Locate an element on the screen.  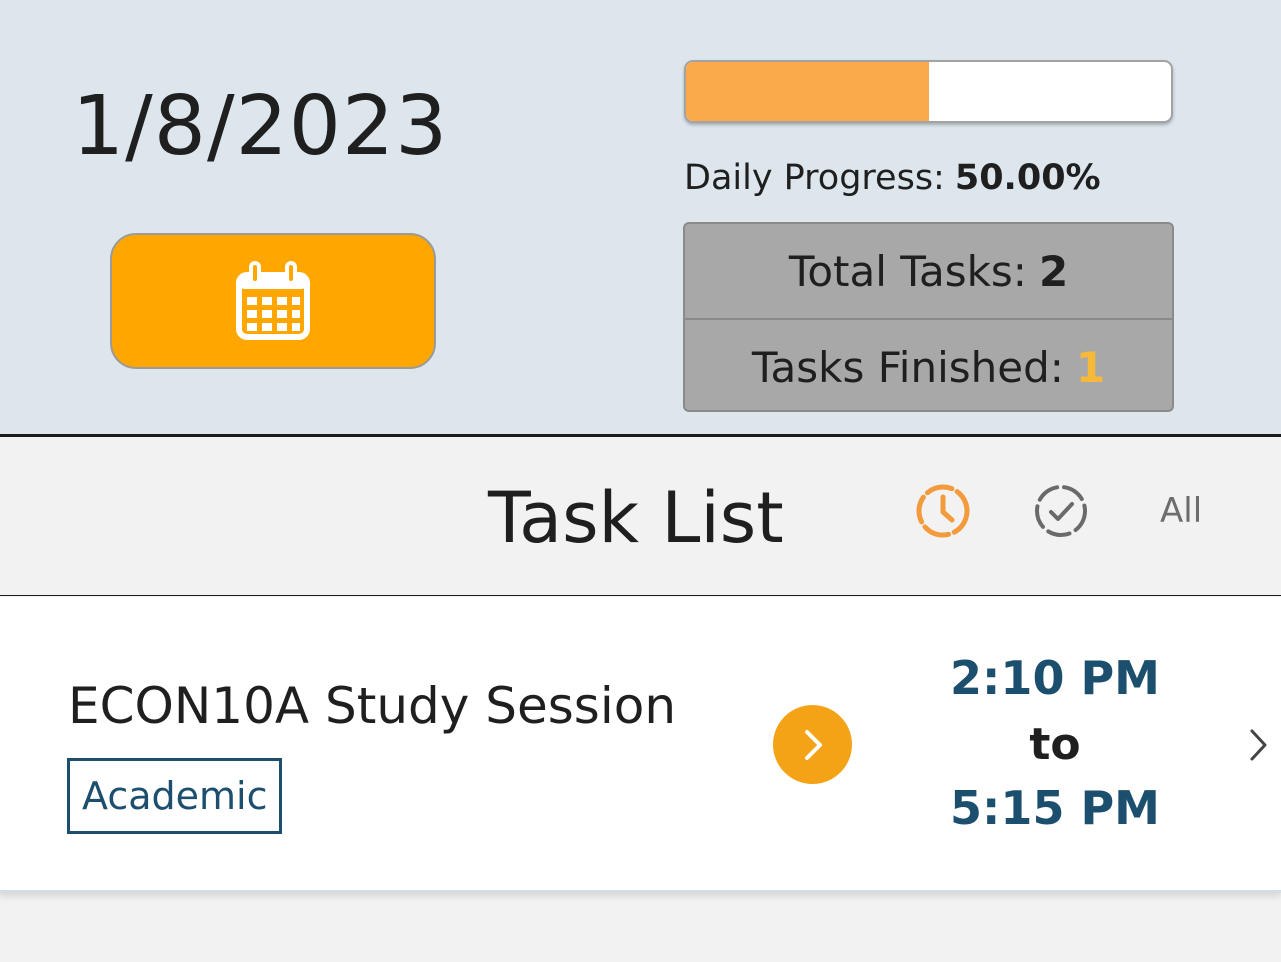
daily-progress-text: Daily Progress: 50.00% is located at coordinates (892, 178).